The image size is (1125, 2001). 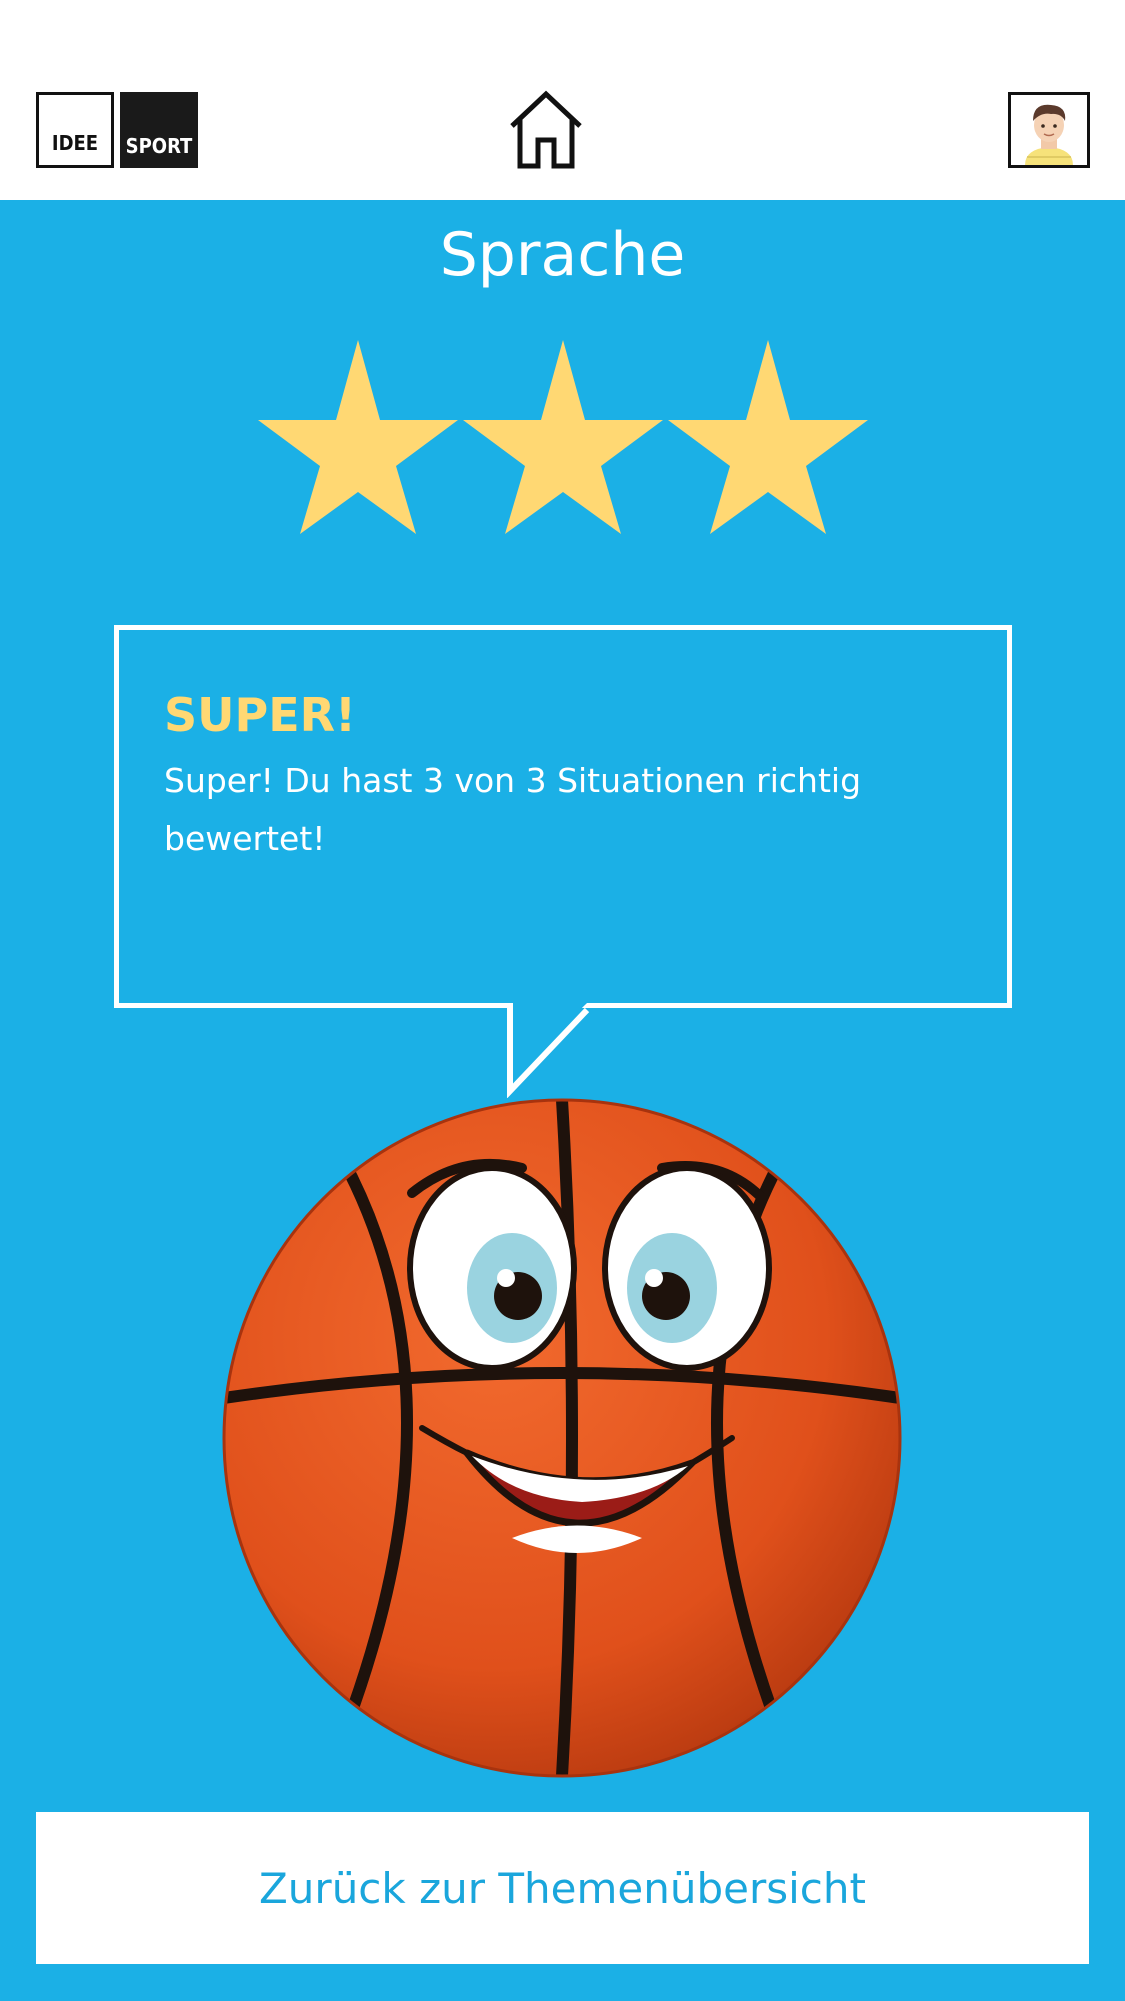 What do you see at coordinates (260, 715) in the screenshot?
I see `feedback-heading: SUPER!` at bounding box center [260, 715].